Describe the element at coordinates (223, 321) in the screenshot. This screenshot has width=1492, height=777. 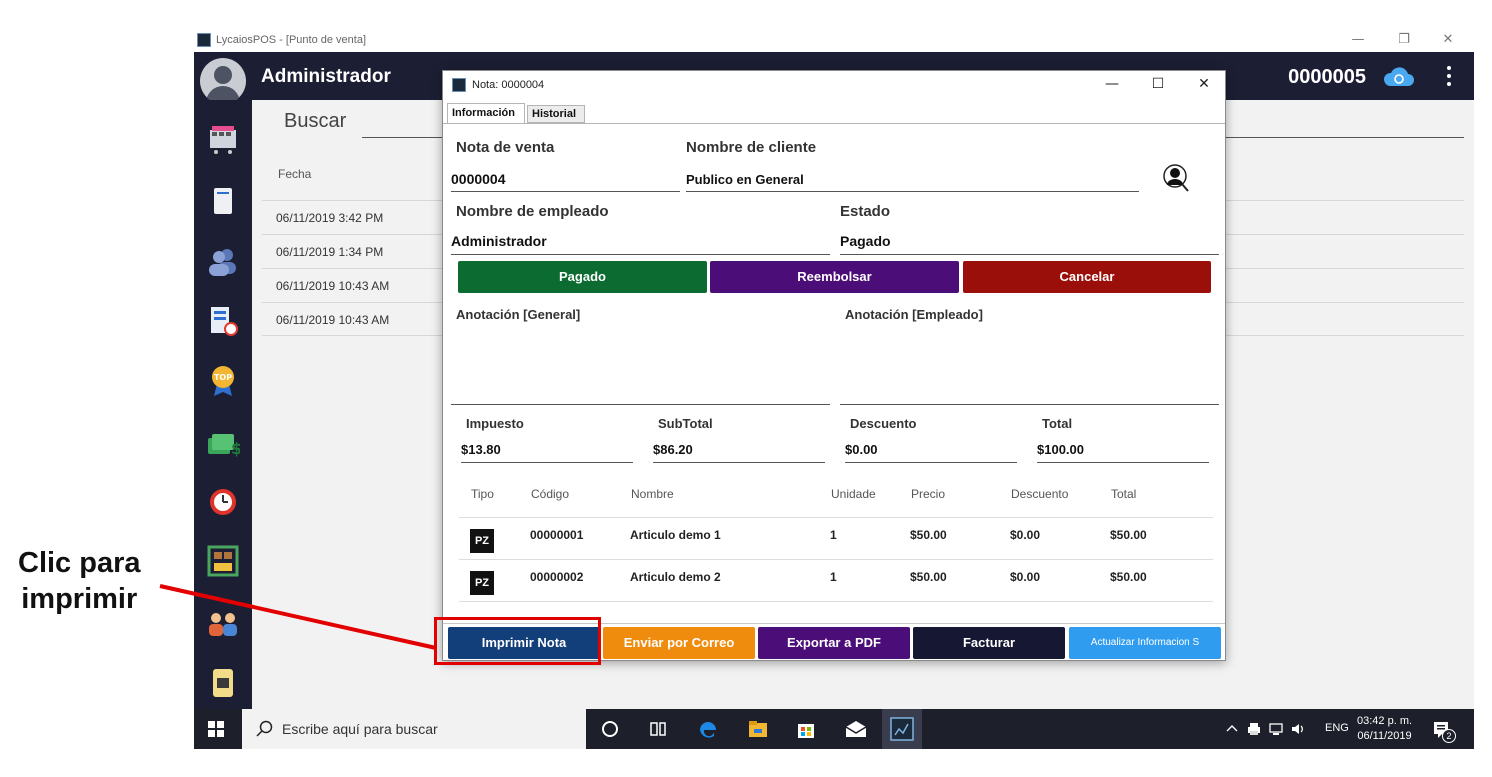
I see `reports-clock-icon` at that location.